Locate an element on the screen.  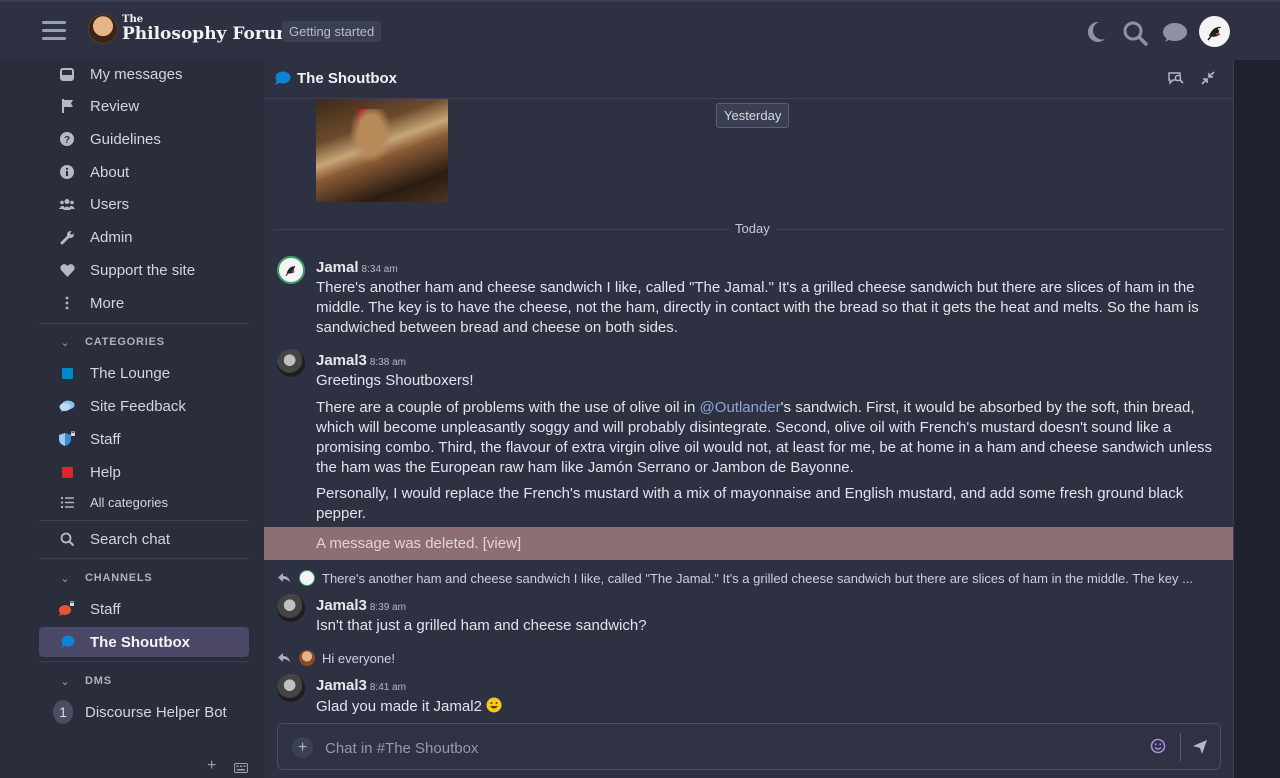
sidebar-item-label: Support the site is located at coordinates (143, 270).